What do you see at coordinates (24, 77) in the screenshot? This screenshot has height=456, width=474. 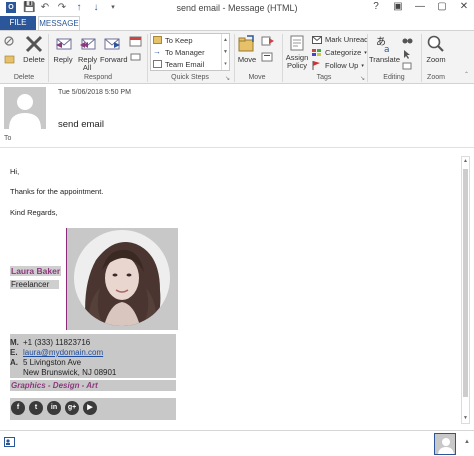 I see `group-label-delete: Delete` at bounding box center [24, 77].